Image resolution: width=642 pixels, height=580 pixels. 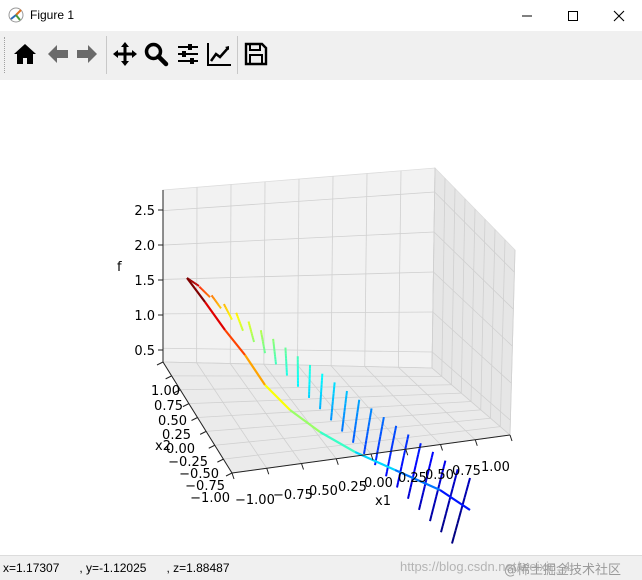 I want to click on z-axis-label: f, so click(x=119, y=267).